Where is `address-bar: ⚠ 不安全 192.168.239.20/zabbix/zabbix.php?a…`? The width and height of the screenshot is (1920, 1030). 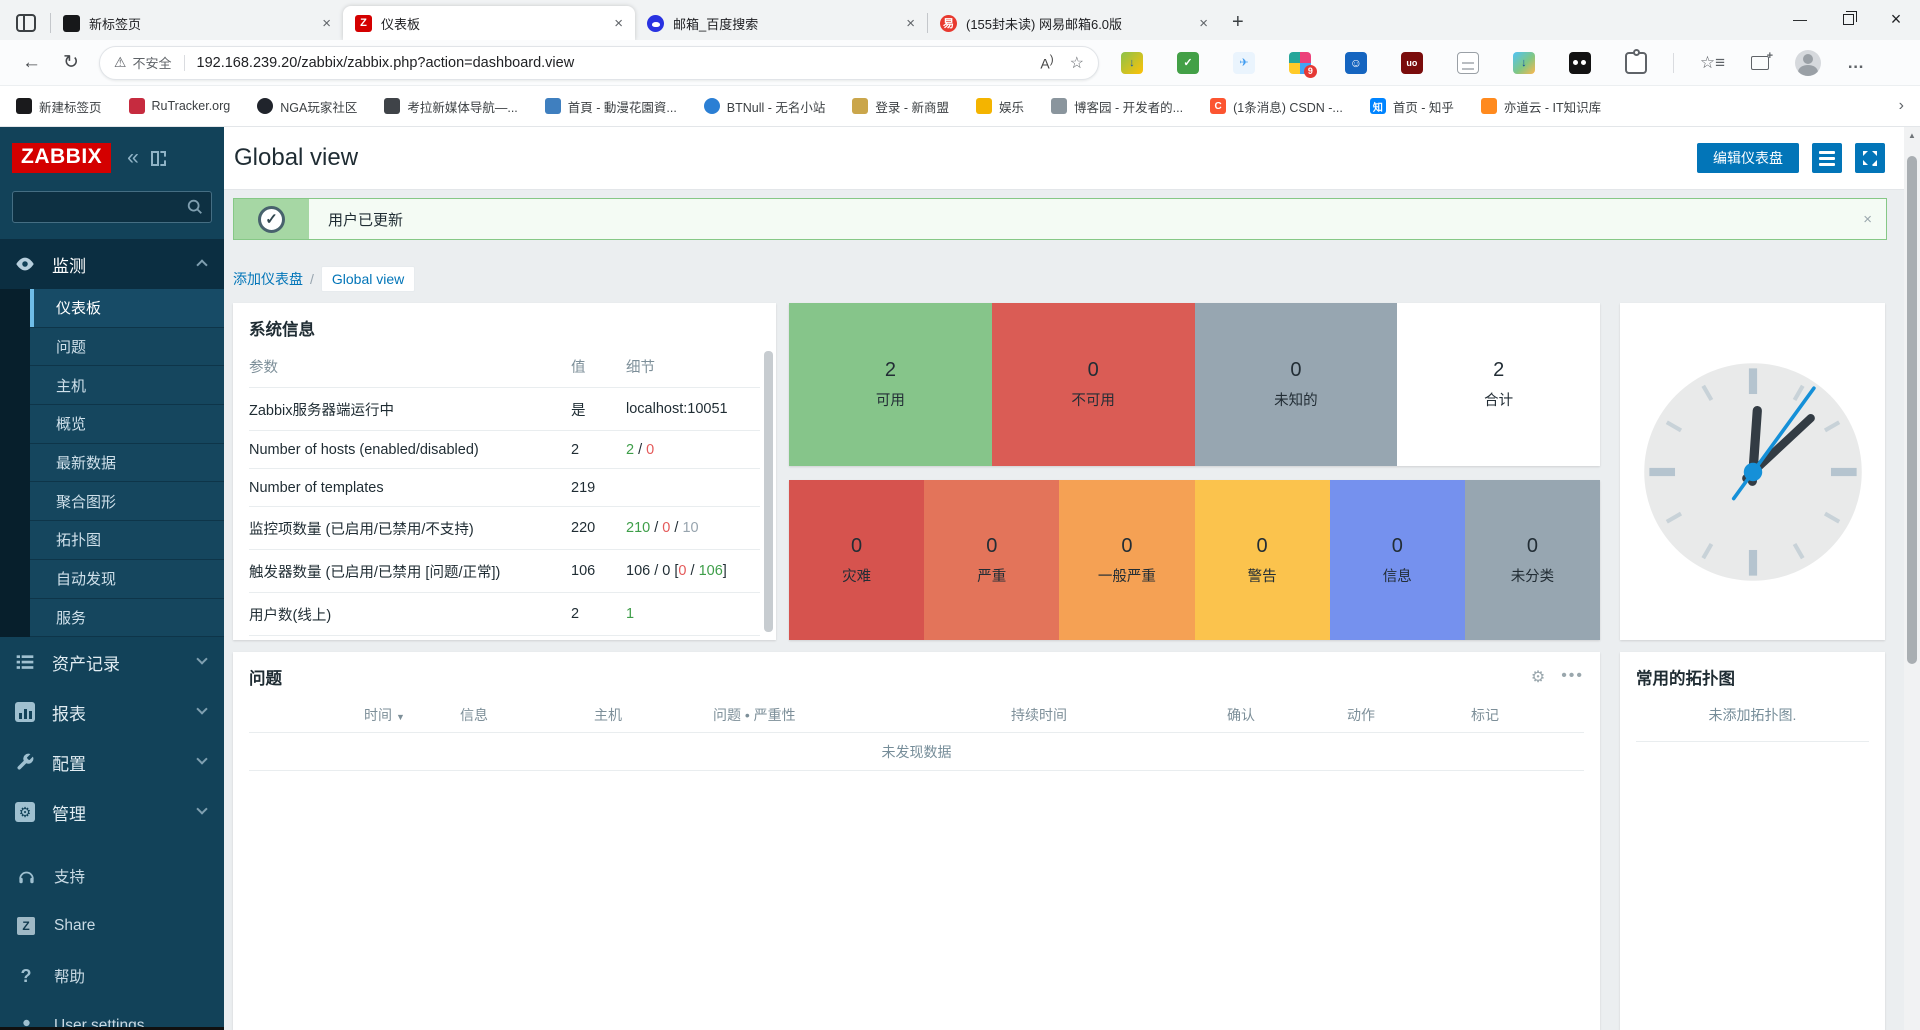 address-bar: ⚠ 不安全 192.168.239.20/zabbix/zabbix.php?a… is located at coordinates (598, 62).